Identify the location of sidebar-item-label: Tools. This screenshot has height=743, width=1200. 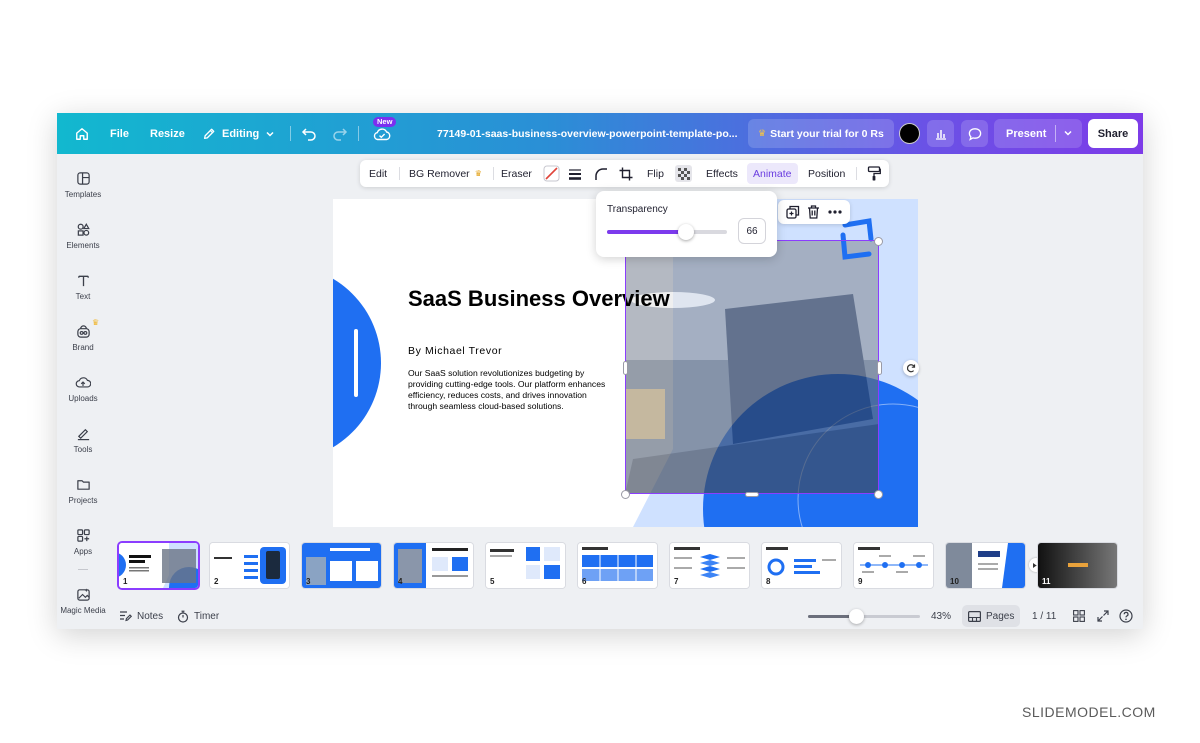
(83, 449).